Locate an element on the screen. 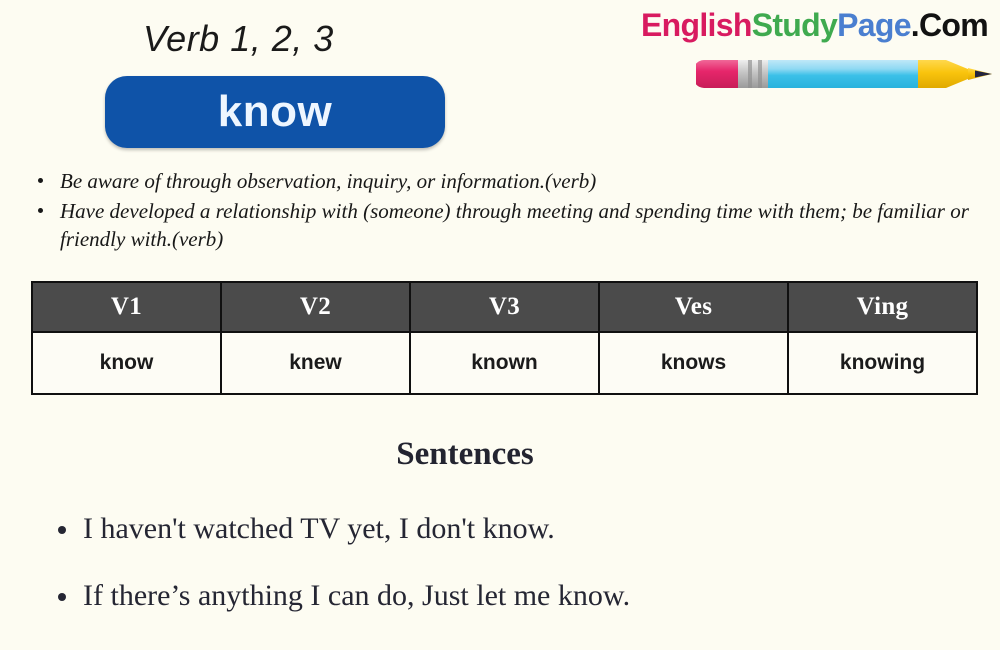 This screenshot has width=1000, height=650. table-header-v1: V1 is located at coordinates (126, 307).